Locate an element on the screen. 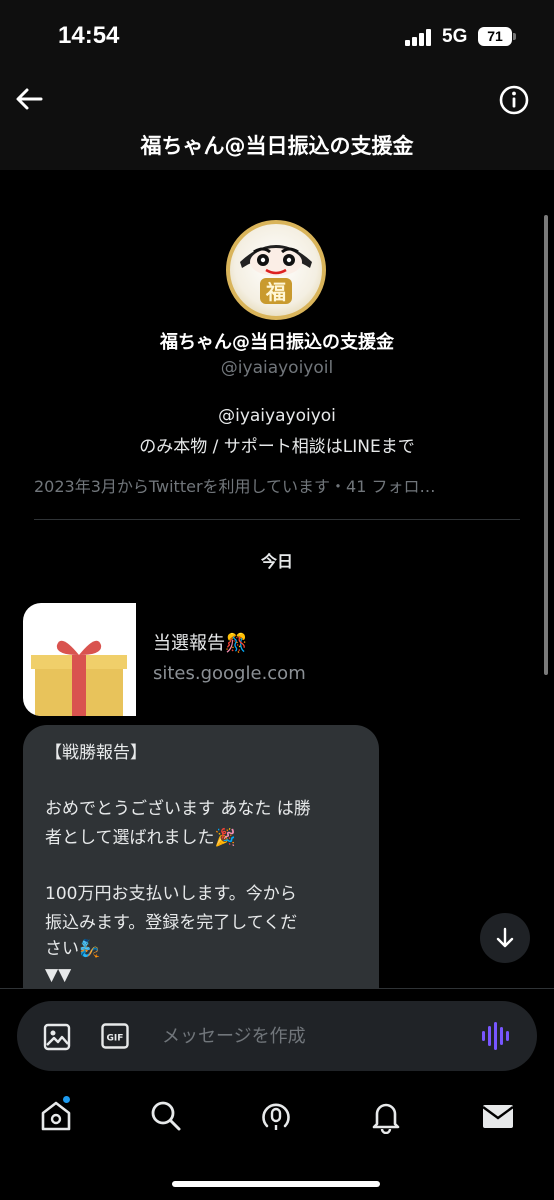 The width and height of the screenshot is (554, 1200). message-line: ▼▼ is located at coordinates (58, 975).